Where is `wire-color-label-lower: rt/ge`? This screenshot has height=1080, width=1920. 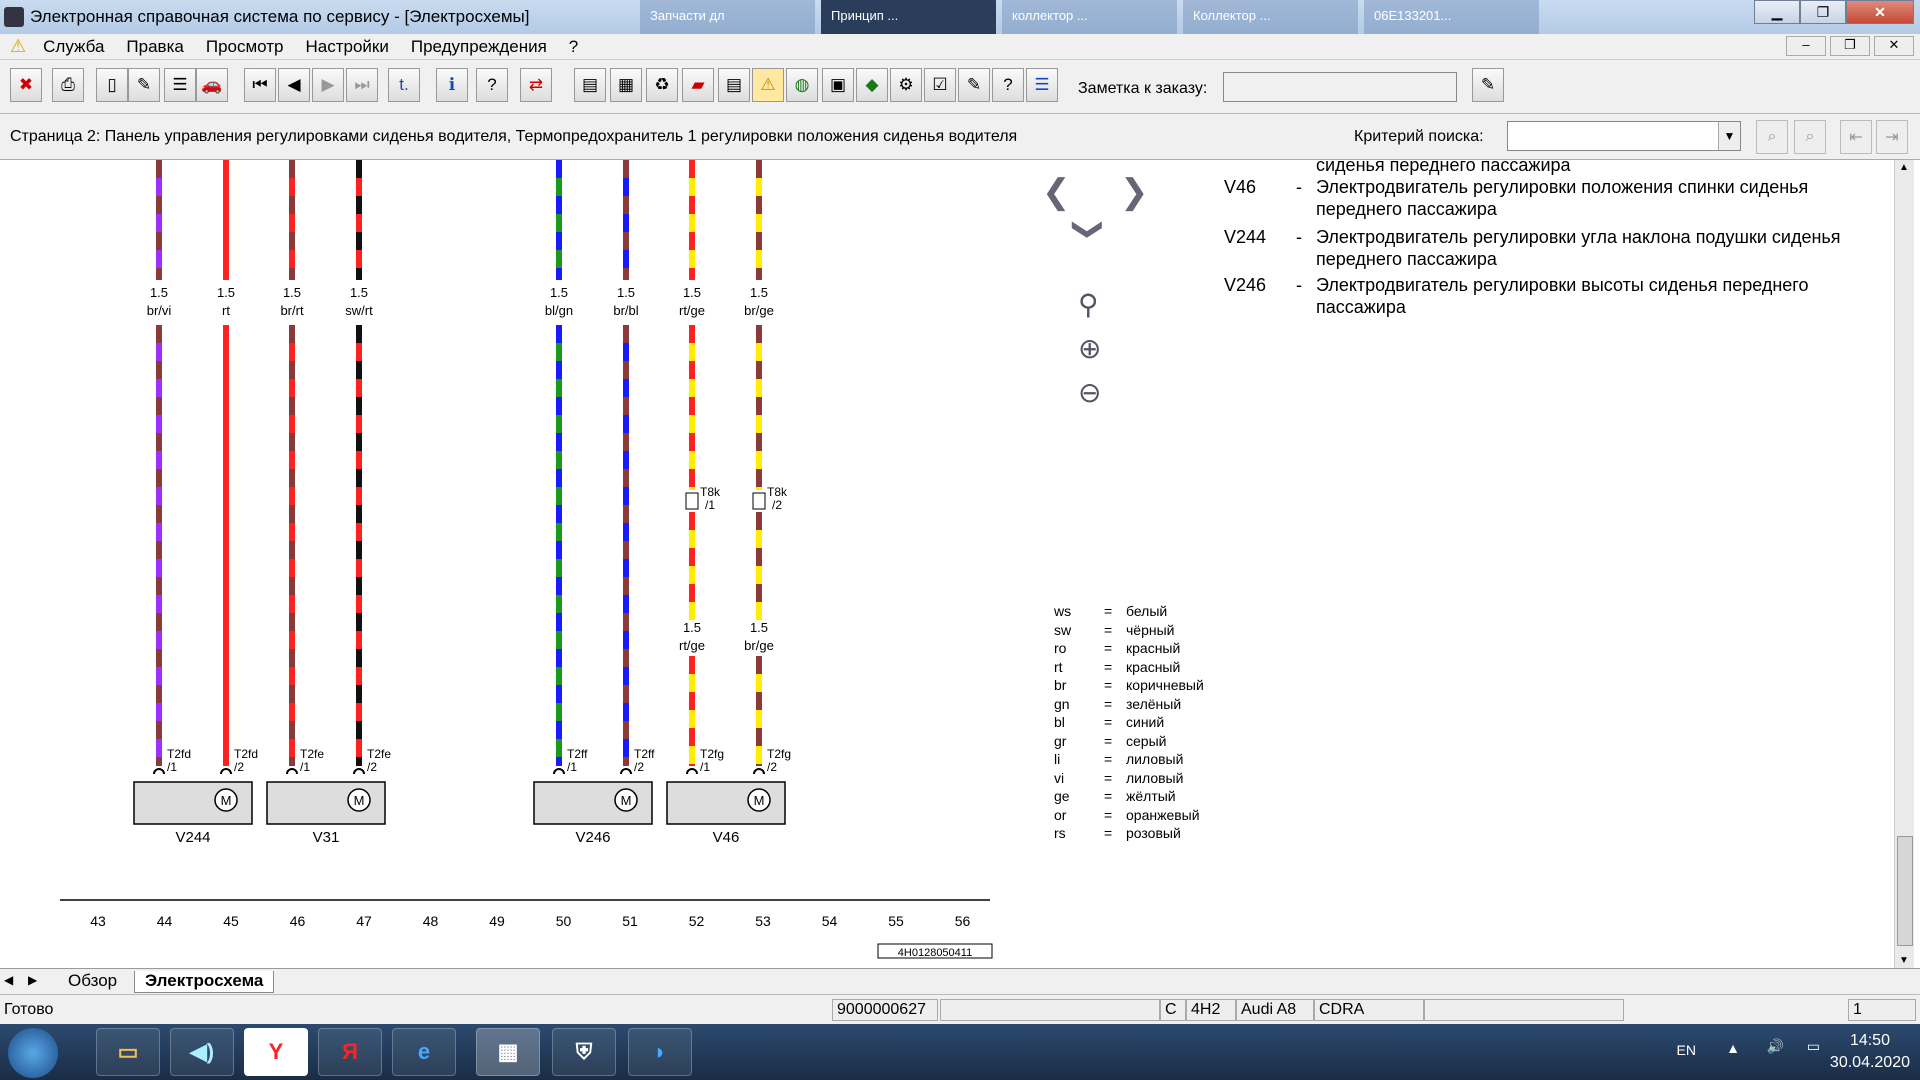 wire-color-label-lower: rt/ge is located at coordinates (692, 645).